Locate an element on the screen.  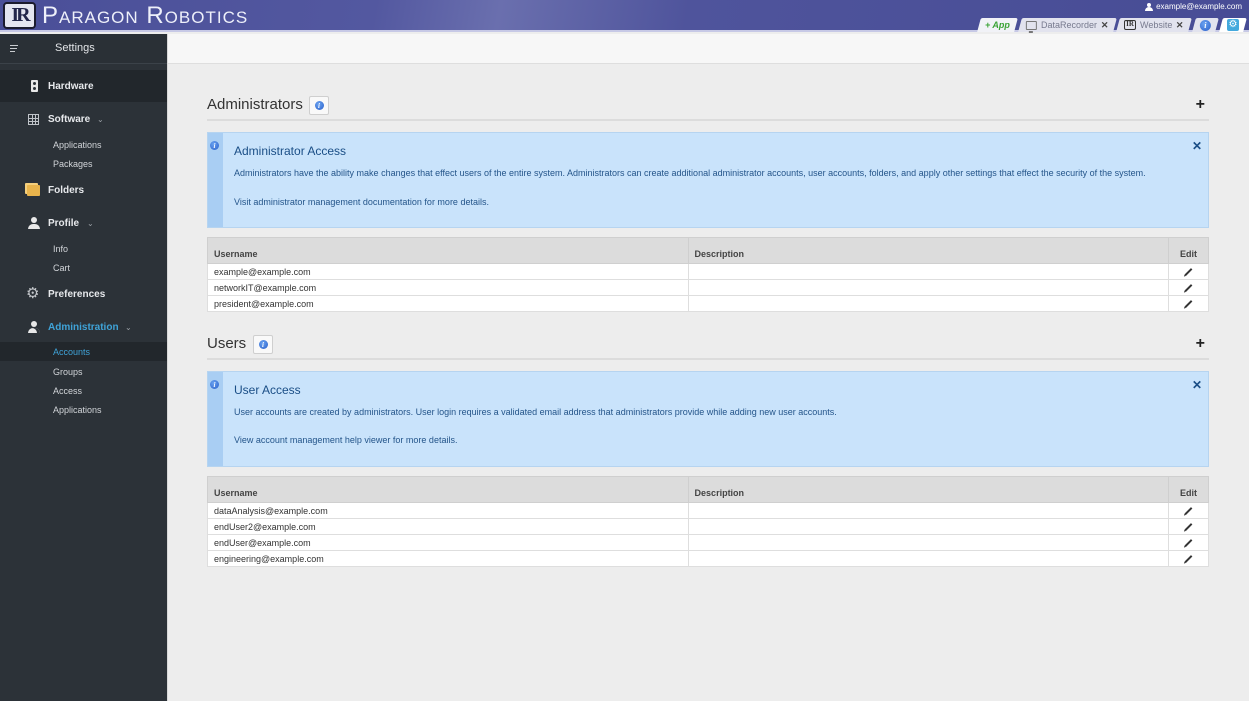
ir-logo-icon: IR is located at coordinates (1130, 25).